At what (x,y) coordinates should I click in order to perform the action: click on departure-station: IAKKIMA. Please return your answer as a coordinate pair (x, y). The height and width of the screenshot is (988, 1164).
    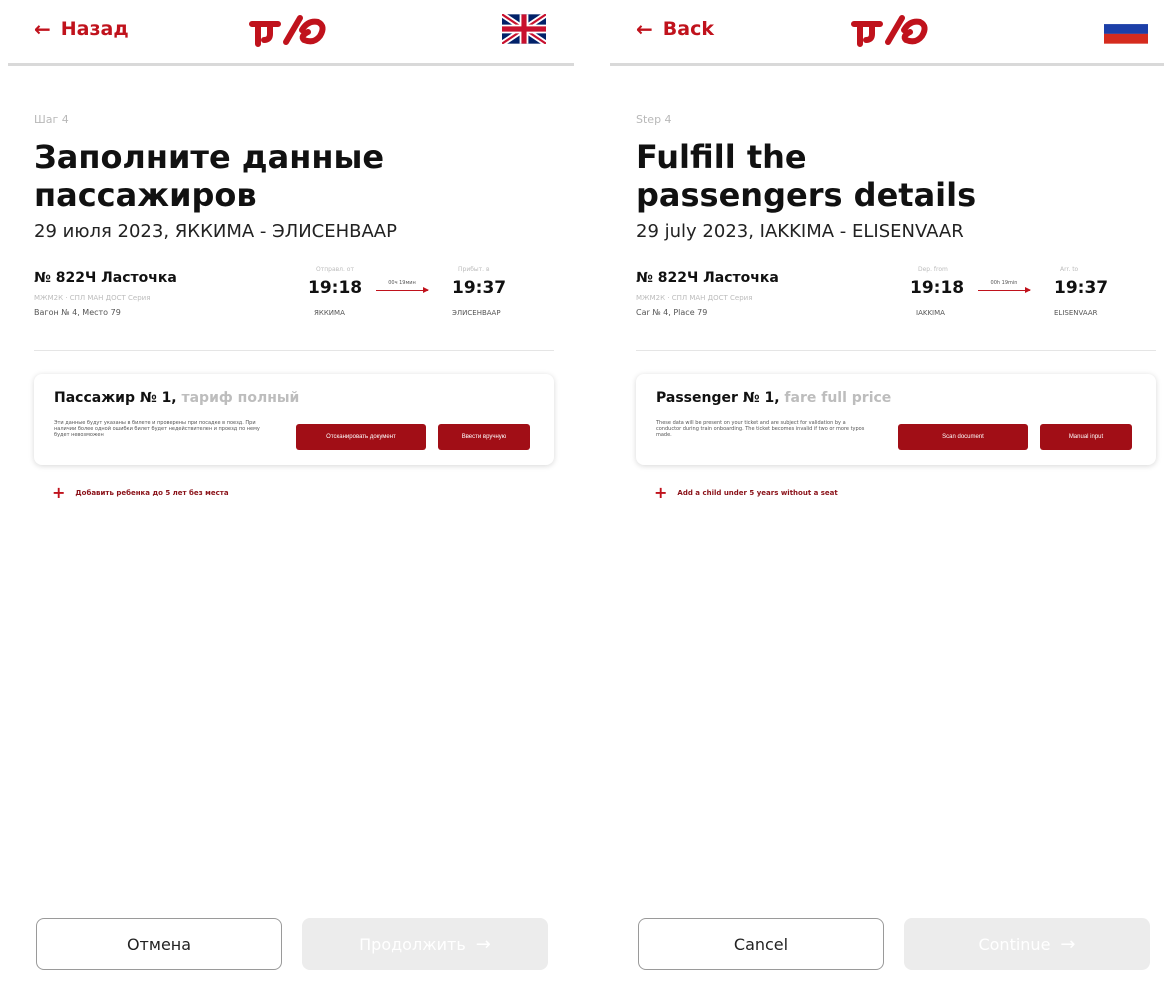
    Looking at the image, I should click on (930, 313).